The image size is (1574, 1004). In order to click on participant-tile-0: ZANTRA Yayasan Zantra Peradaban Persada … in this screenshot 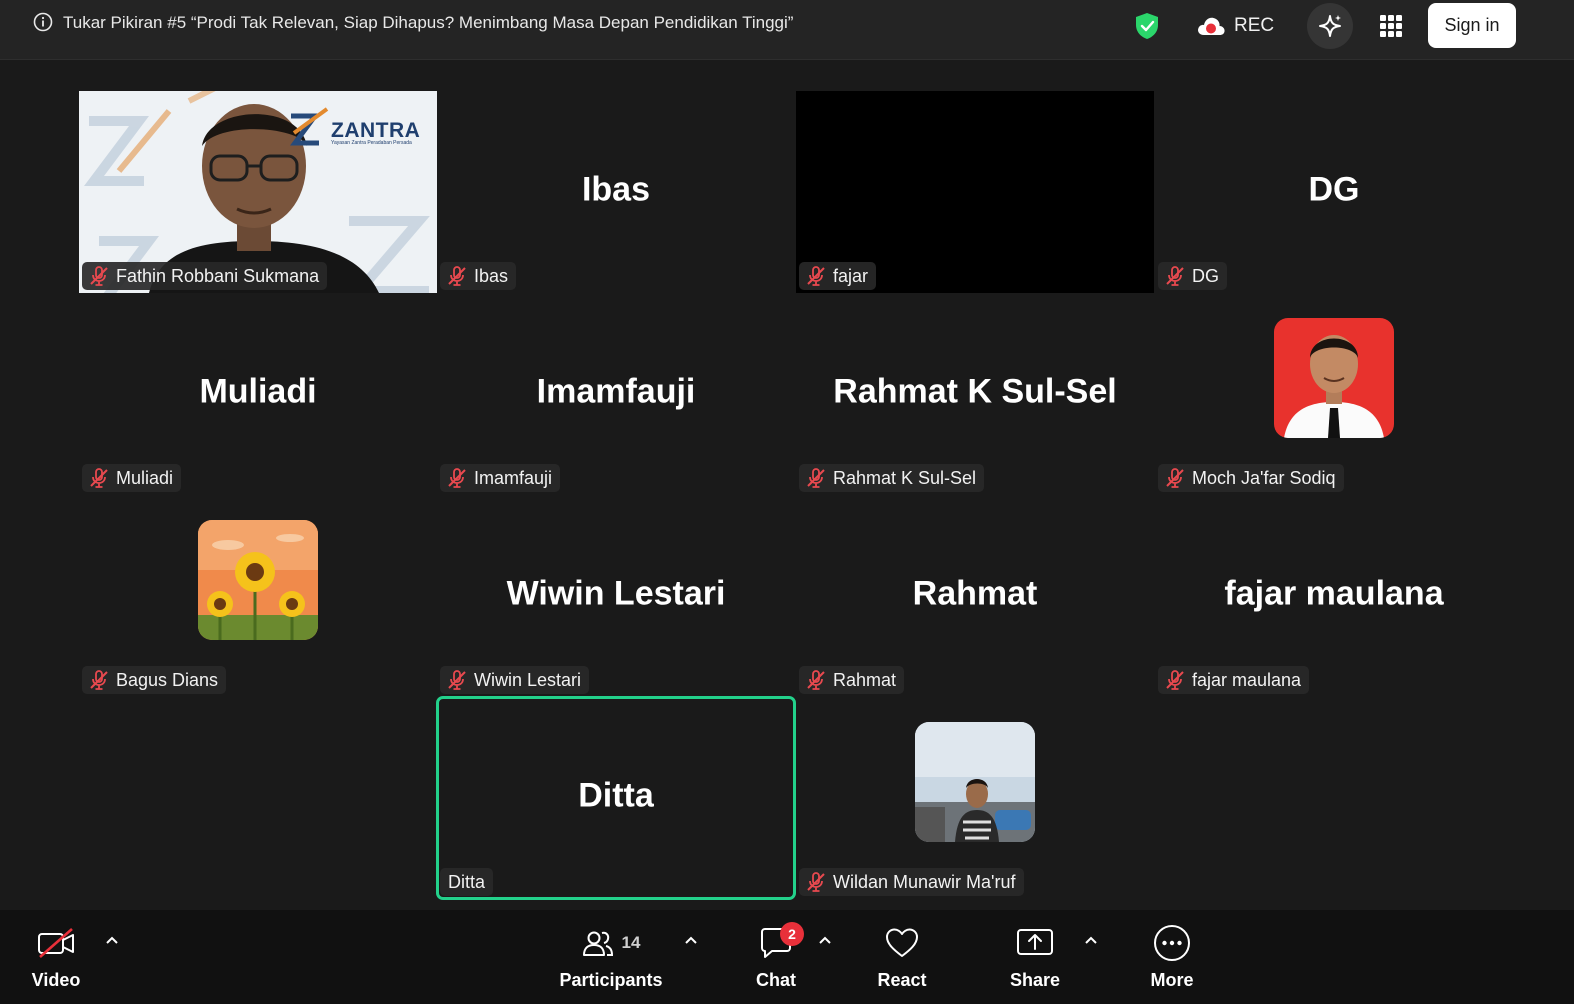, I will do `click(258, 192)`.